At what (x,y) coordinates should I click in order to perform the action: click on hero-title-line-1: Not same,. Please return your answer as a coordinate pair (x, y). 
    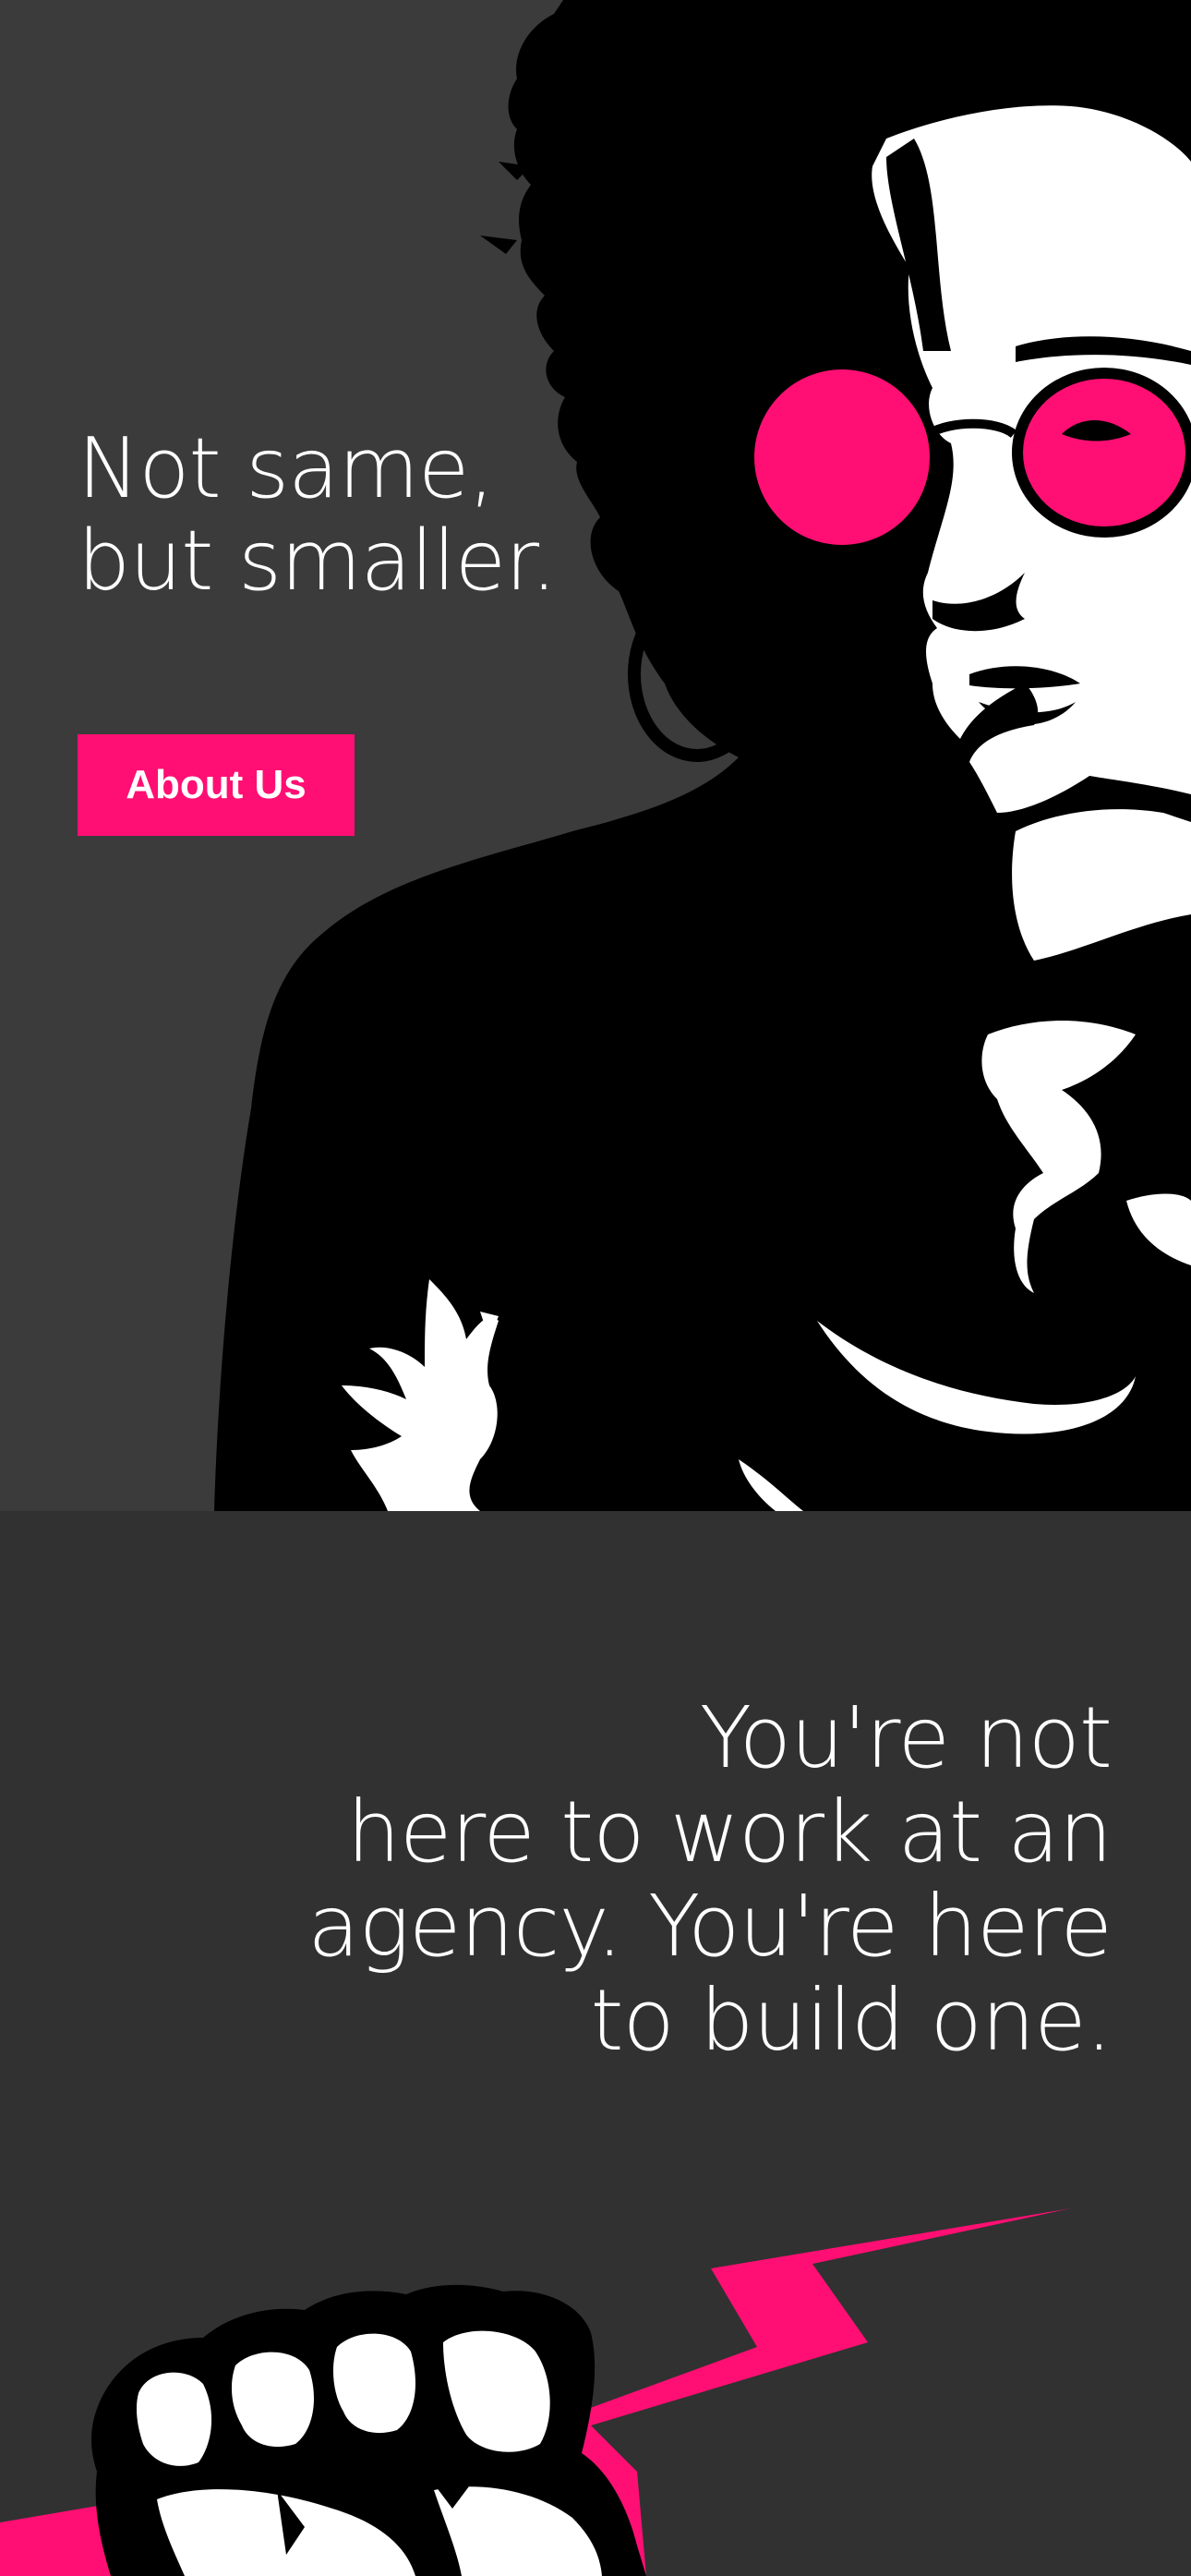
    Looking at the image, I should click on (286, 468).